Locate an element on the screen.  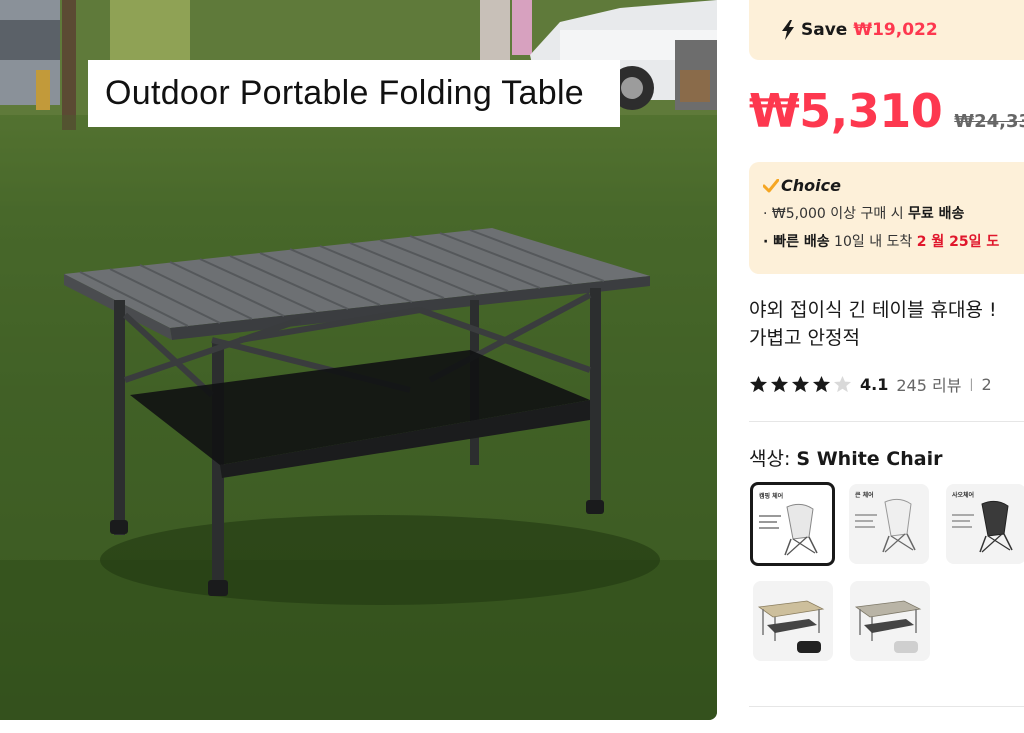
color-swatch-grey-table is located at coordinates (890, 621).